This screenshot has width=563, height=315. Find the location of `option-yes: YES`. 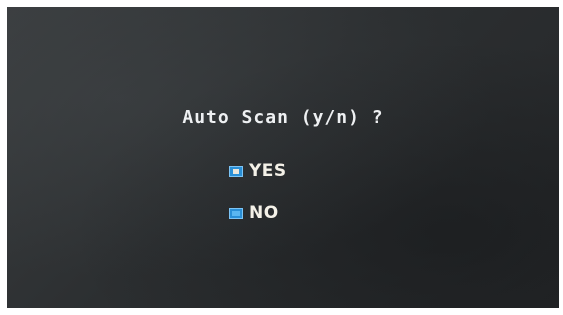

option-yes: YES is located at coordinates (258, 171).